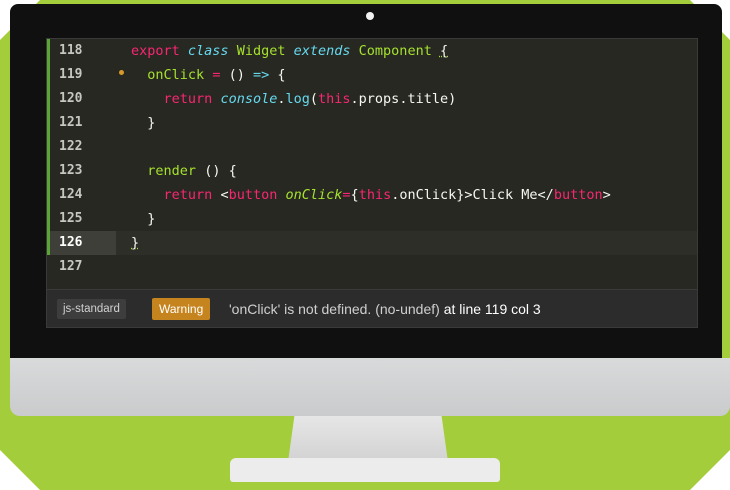  What do you see at coordinates (71, 170) in the screenshot?
I see `line-number: 123` at bounding box center [71, 170].